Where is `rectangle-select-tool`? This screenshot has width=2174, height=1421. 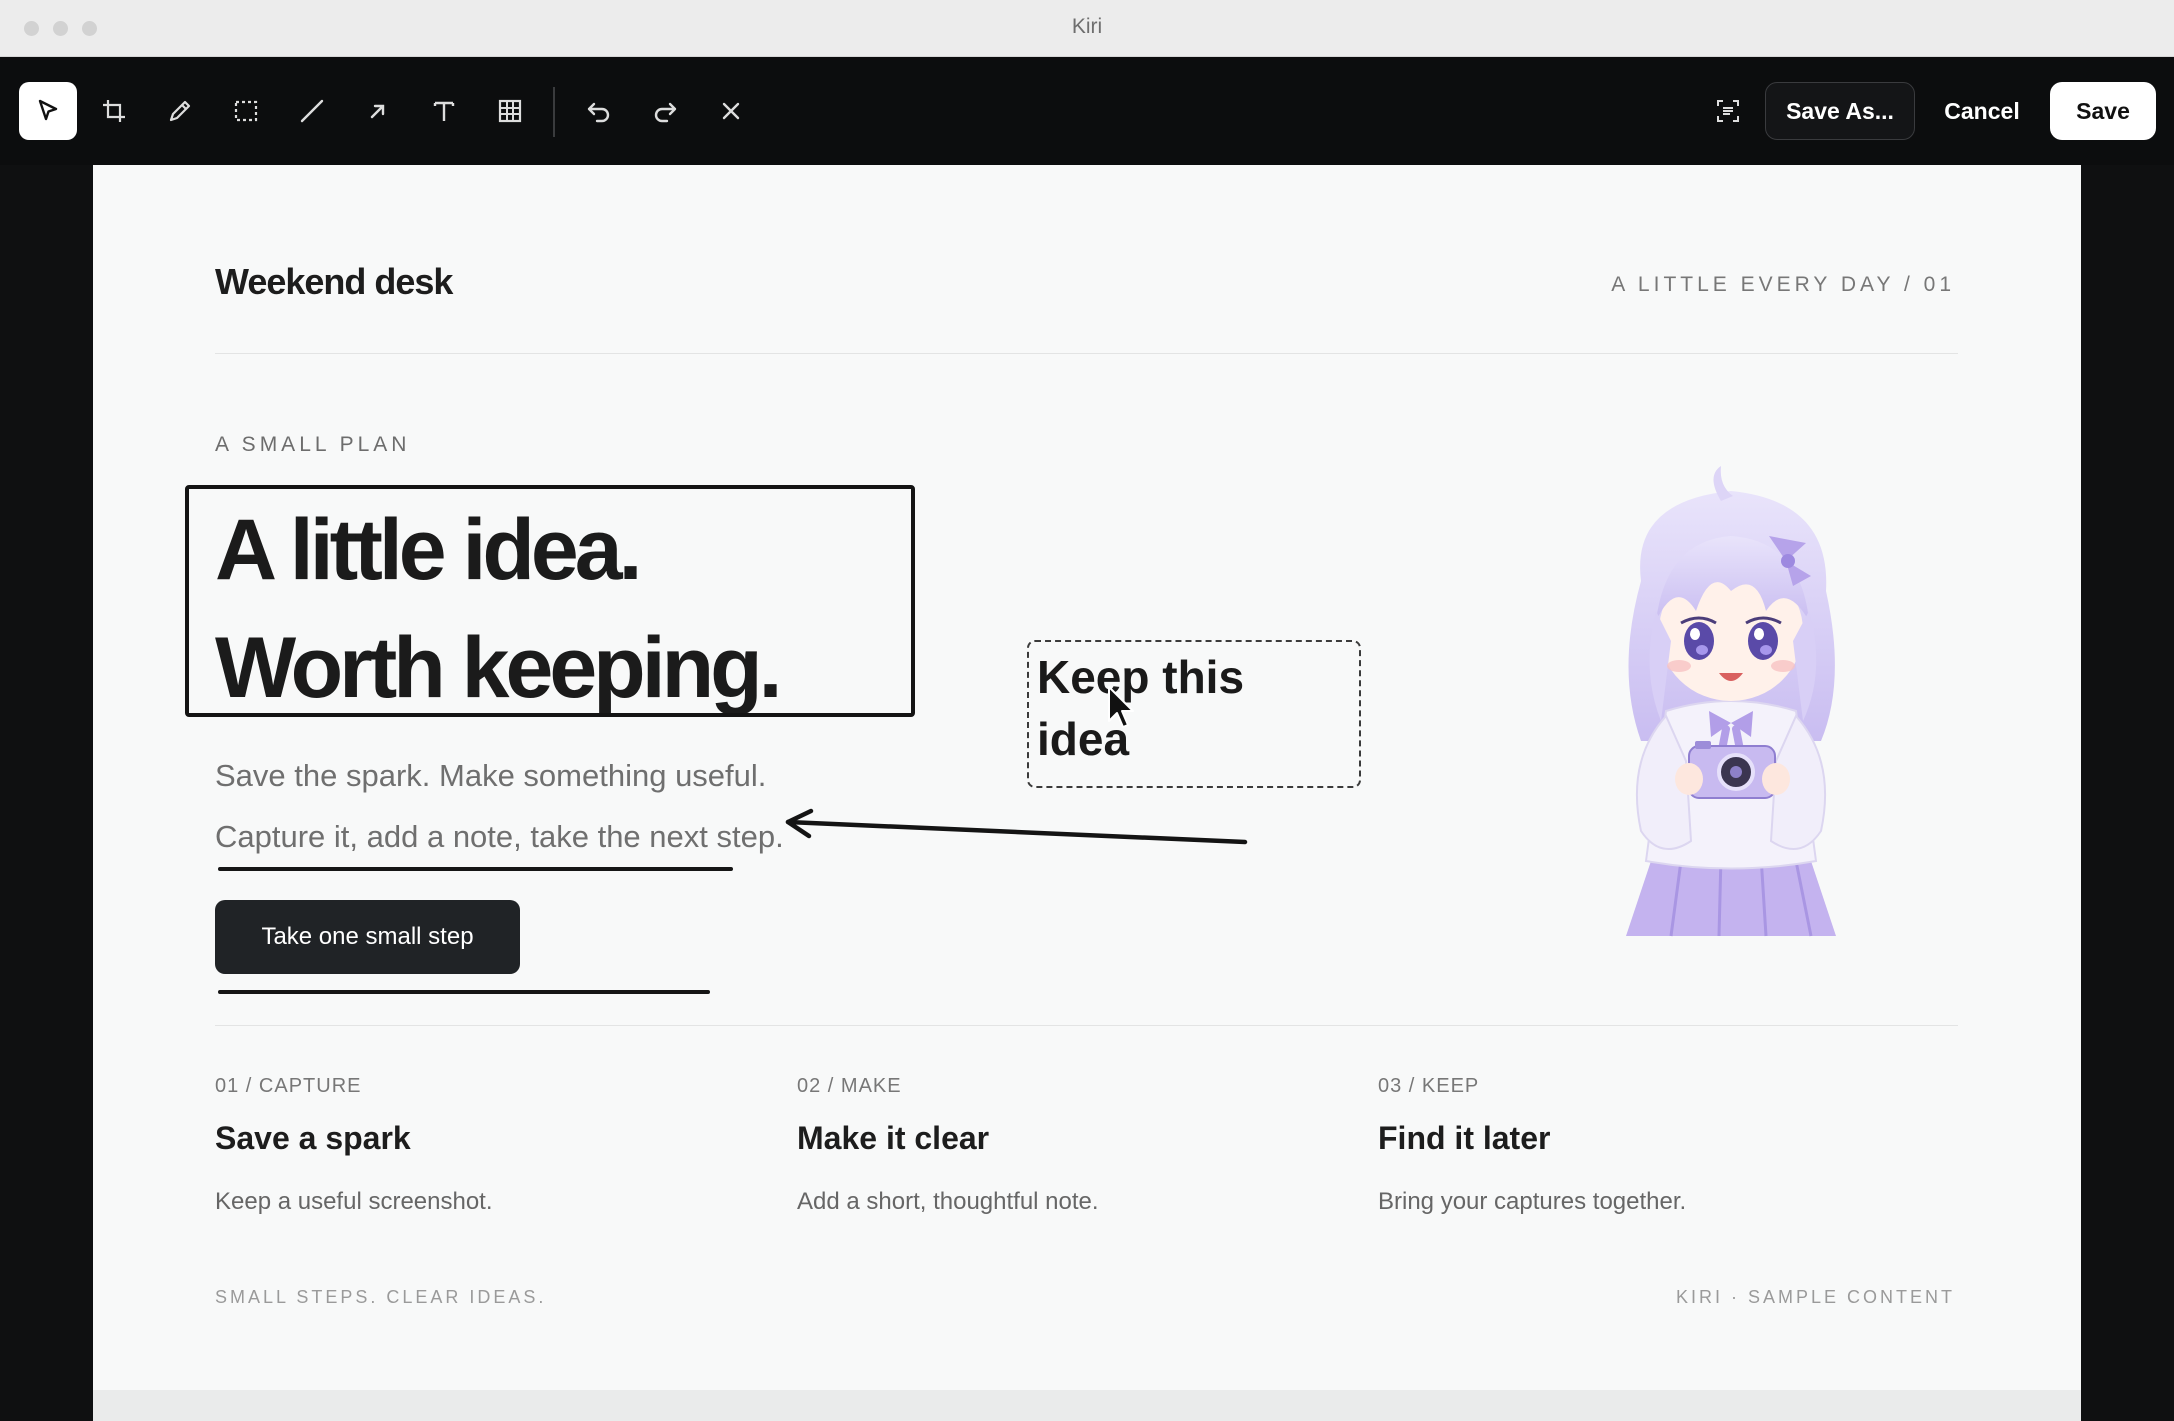 rectangle-select-tool is located at coordinates (246, 111).